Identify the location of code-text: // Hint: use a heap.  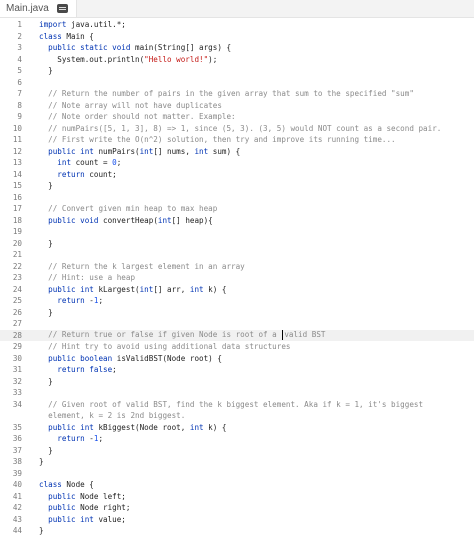
(87, 277).